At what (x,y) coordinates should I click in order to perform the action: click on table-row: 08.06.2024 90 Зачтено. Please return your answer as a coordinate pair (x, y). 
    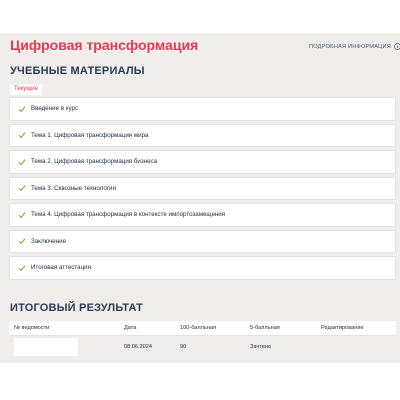
    Looking at the image, I should click on (202, 346).